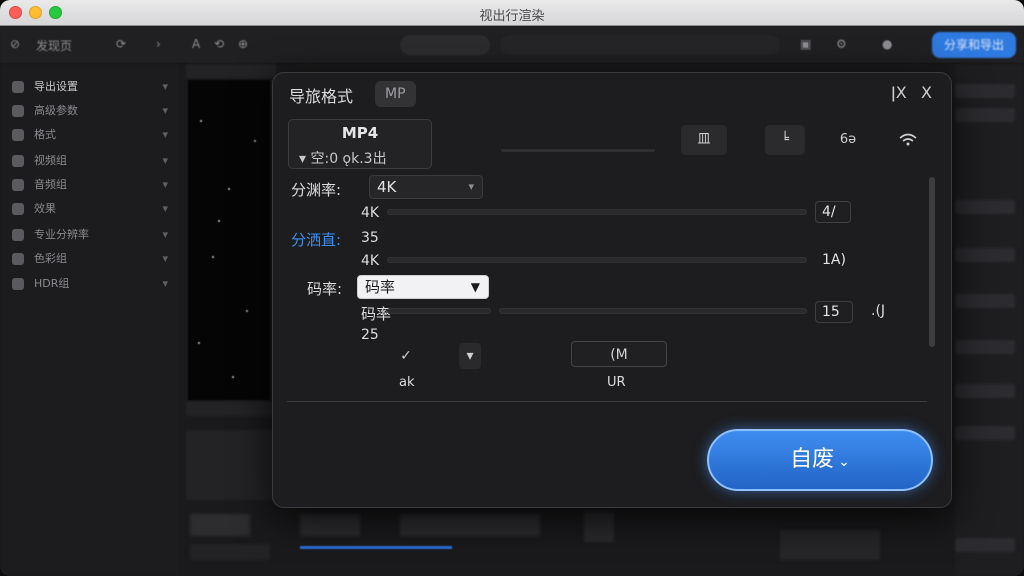  Describe the element at coordinates (370, 238) in the screenshot. I see `frame-rate-value: 35` at that location.